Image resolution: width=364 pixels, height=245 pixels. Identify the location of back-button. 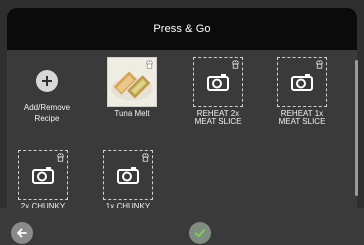
(22, 233).